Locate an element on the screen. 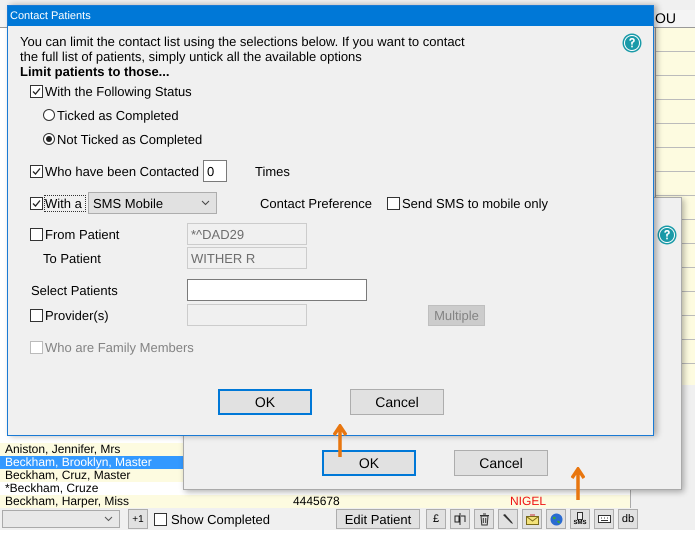 Image resolution: width=695 pixels, height=533 pixels. split-icon is located at coordinates (460, 519).